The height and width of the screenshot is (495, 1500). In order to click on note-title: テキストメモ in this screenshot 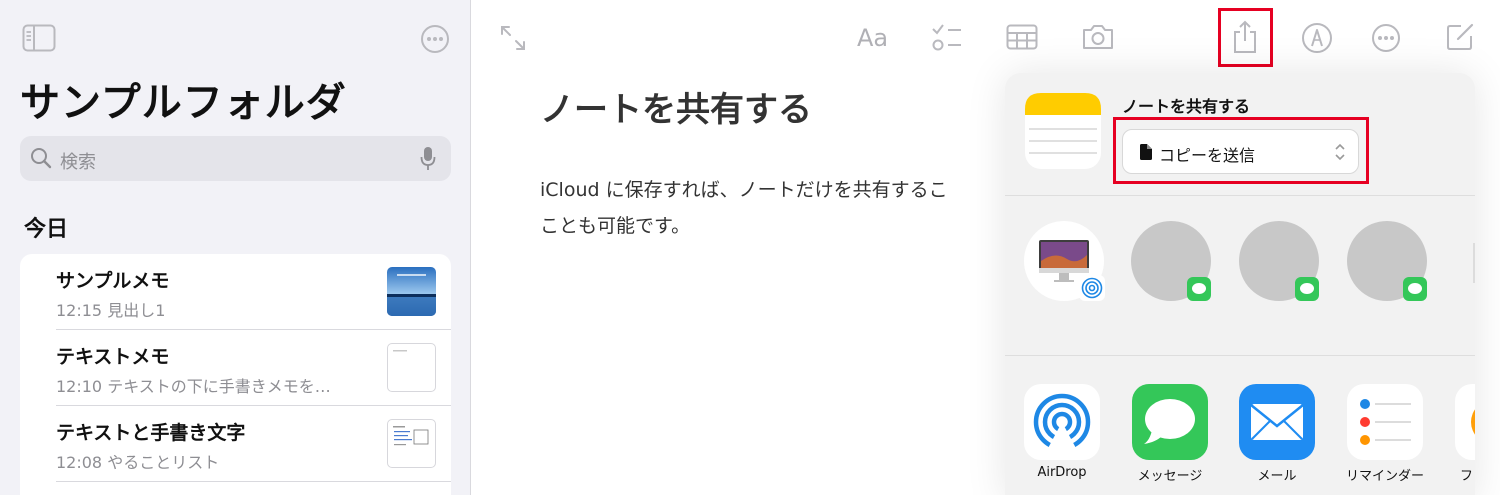, I will do `click(113, 357)`.